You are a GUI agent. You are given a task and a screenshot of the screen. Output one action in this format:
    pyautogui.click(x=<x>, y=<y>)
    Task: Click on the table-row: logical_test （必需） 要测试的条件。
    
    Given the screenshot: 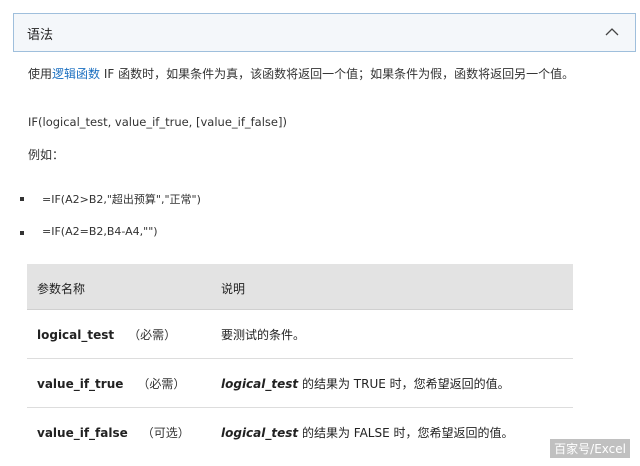 What is the action you would take?
    pyautogui.click(x=300, y=334)
    